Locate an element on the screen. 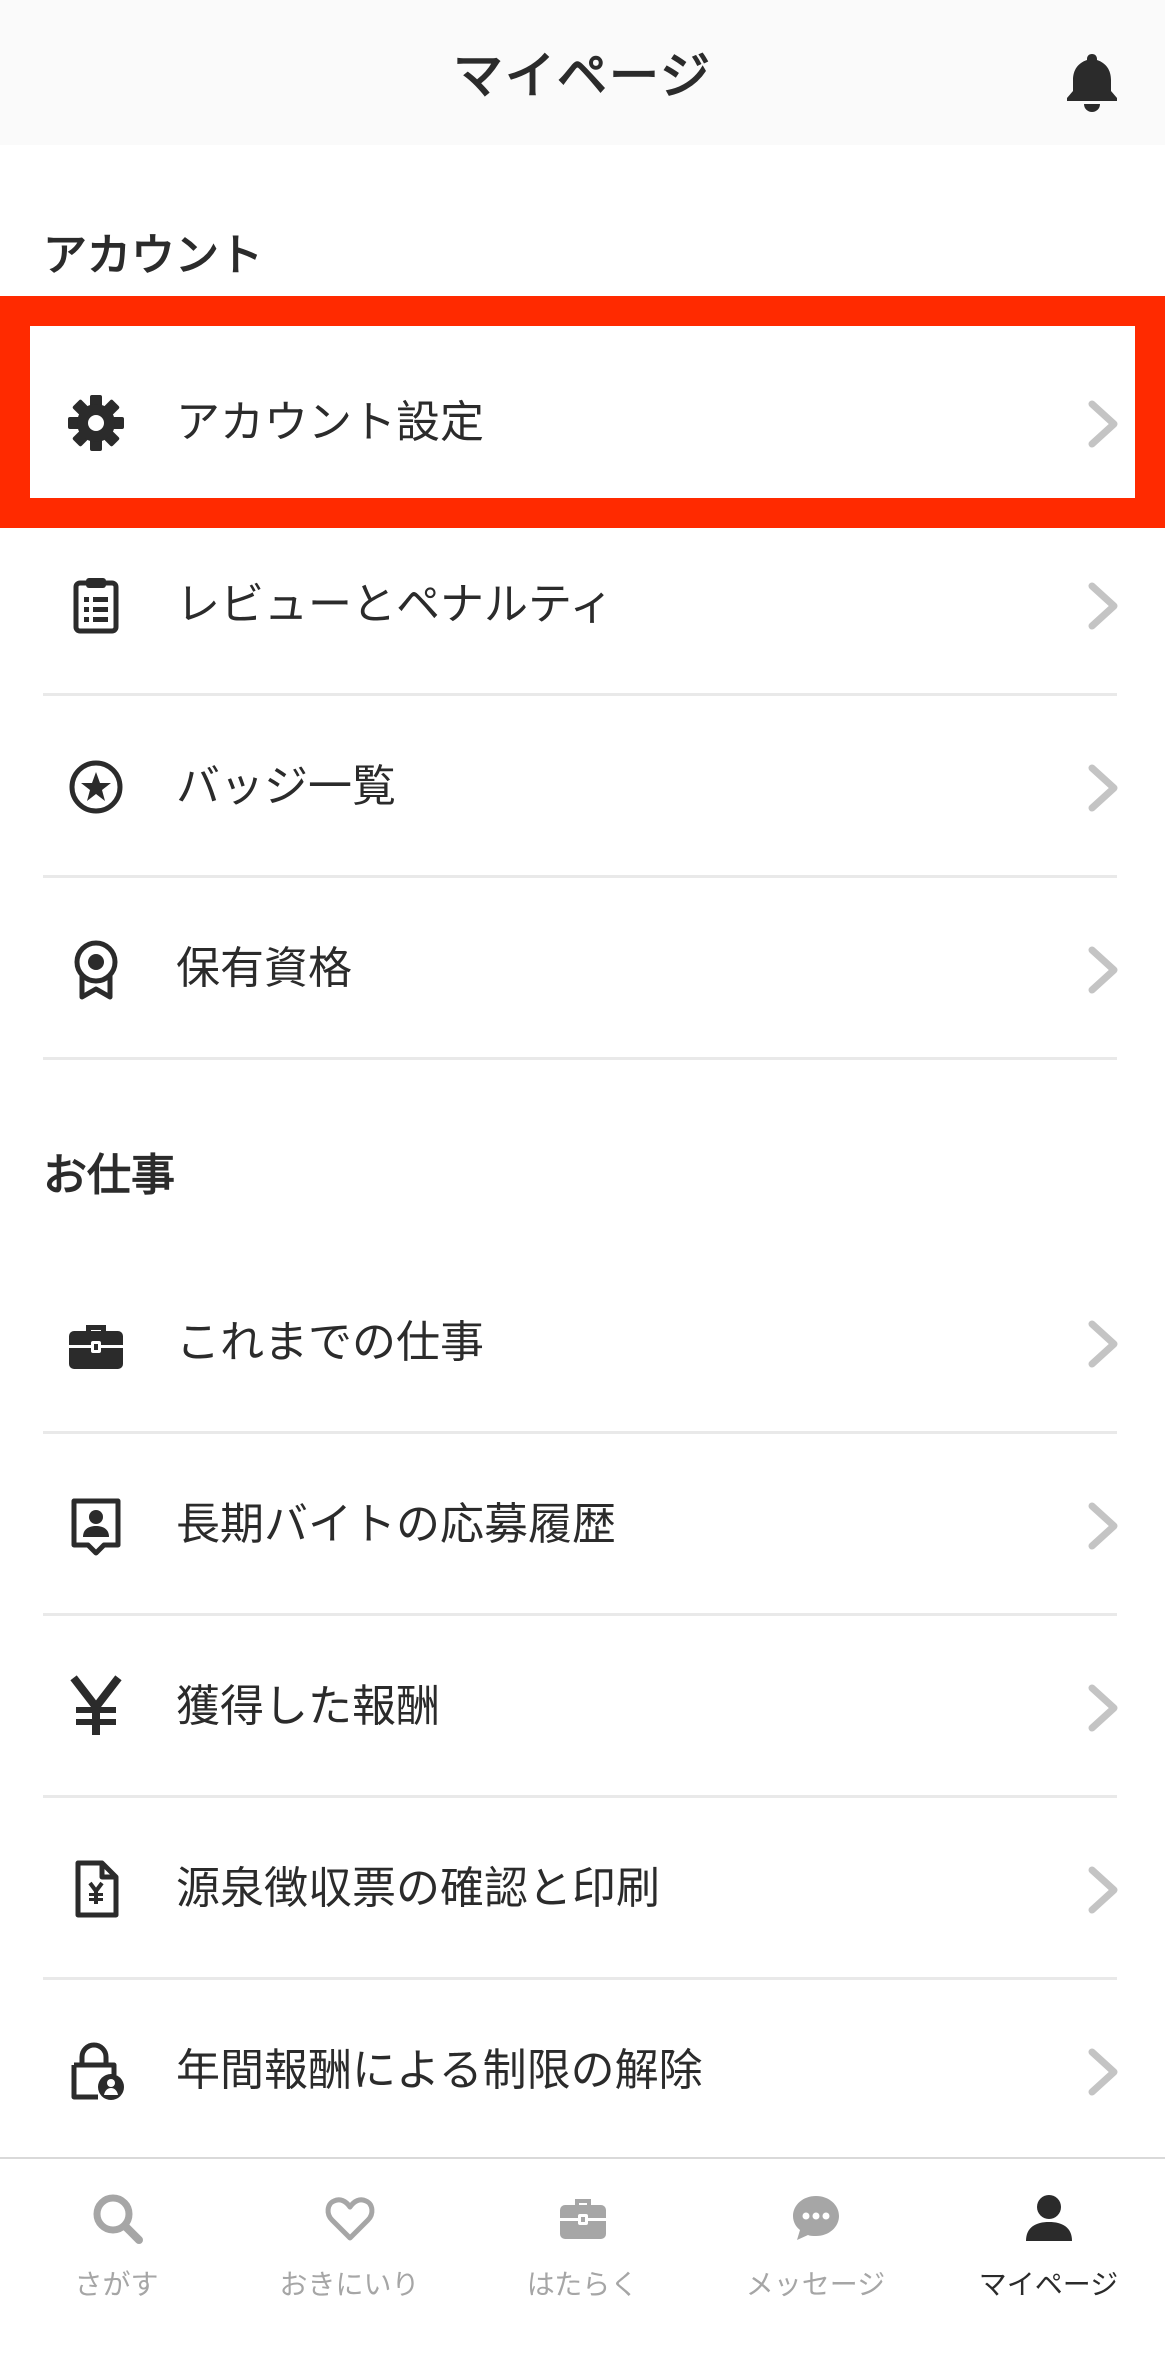 This screenshot has height=2365, width=1165. menu-item-badges: バッジ一覧 is located at coordinates (582, 787).